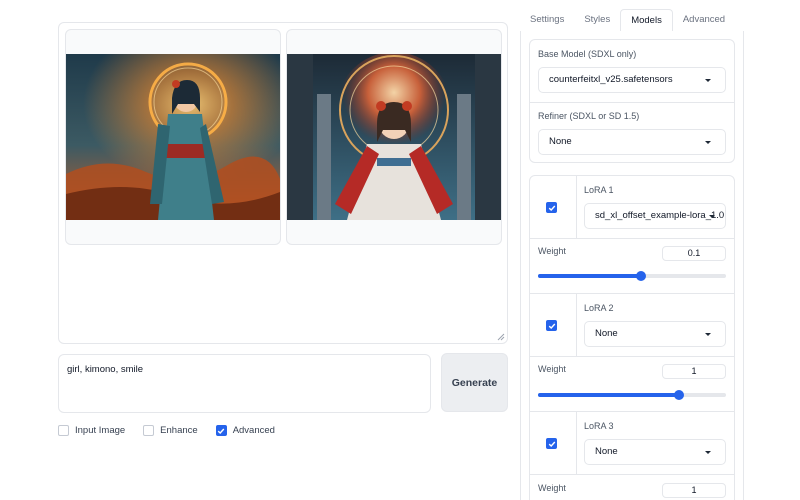 The image size is (800, 500). I want to click on refiner-label: Refiner (SDXL or SD 1.5), so click(589, 116).